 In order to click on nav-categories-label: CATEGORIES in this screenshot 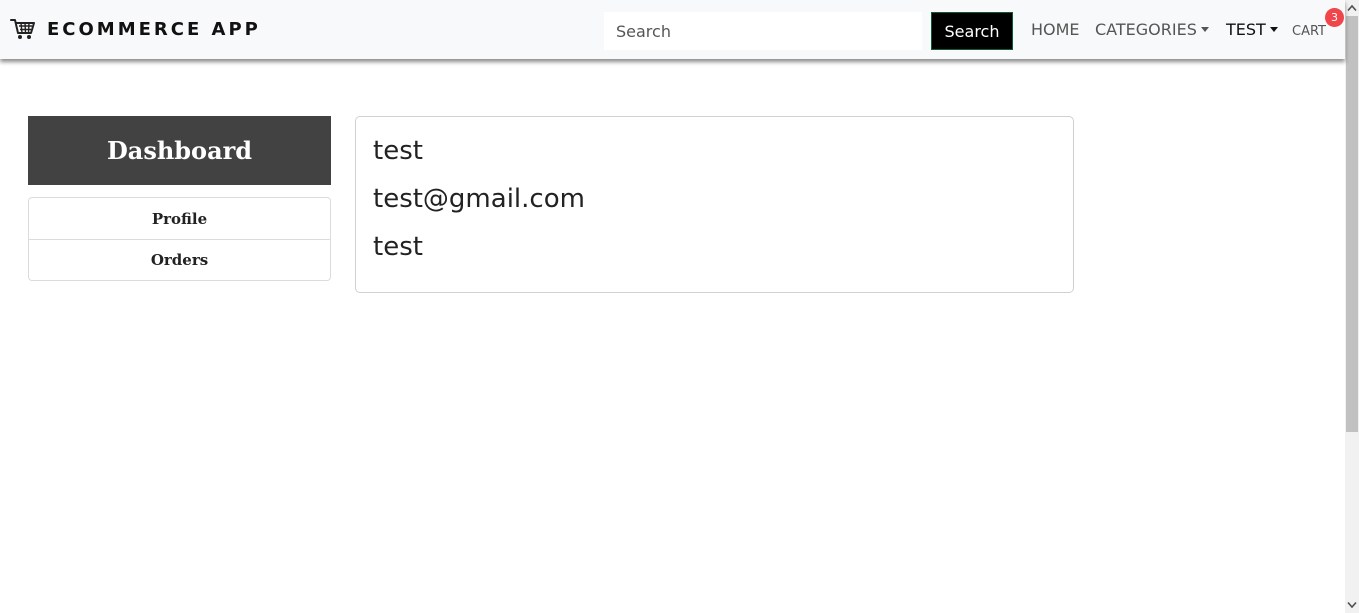, I will do `click(1146, 29)`.